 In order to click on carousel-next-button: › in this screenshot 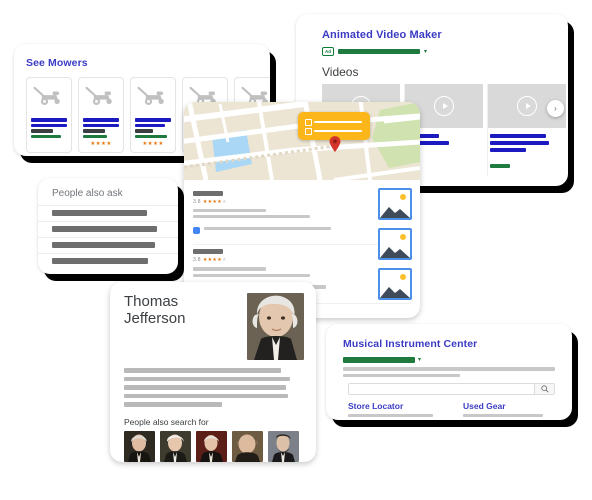, I will do `click(555, 108)`.